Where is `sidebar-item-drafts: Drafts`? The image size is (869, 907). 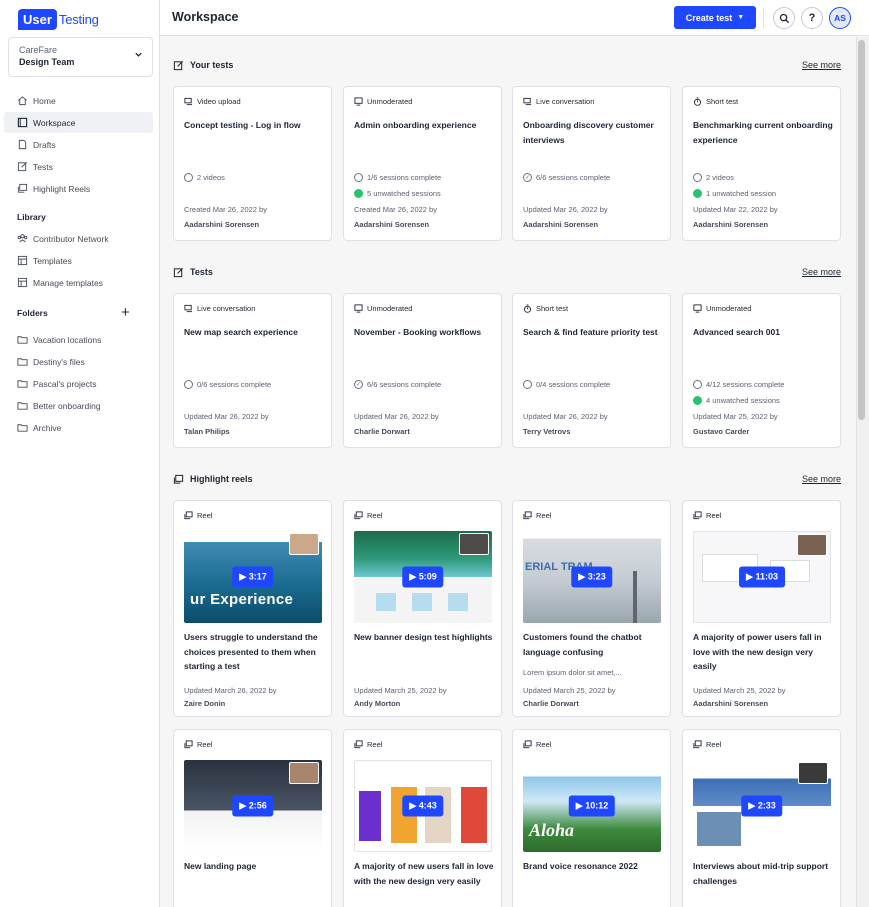
sidebar-item-drafts: Drafts is located at coordinates (78, 144).